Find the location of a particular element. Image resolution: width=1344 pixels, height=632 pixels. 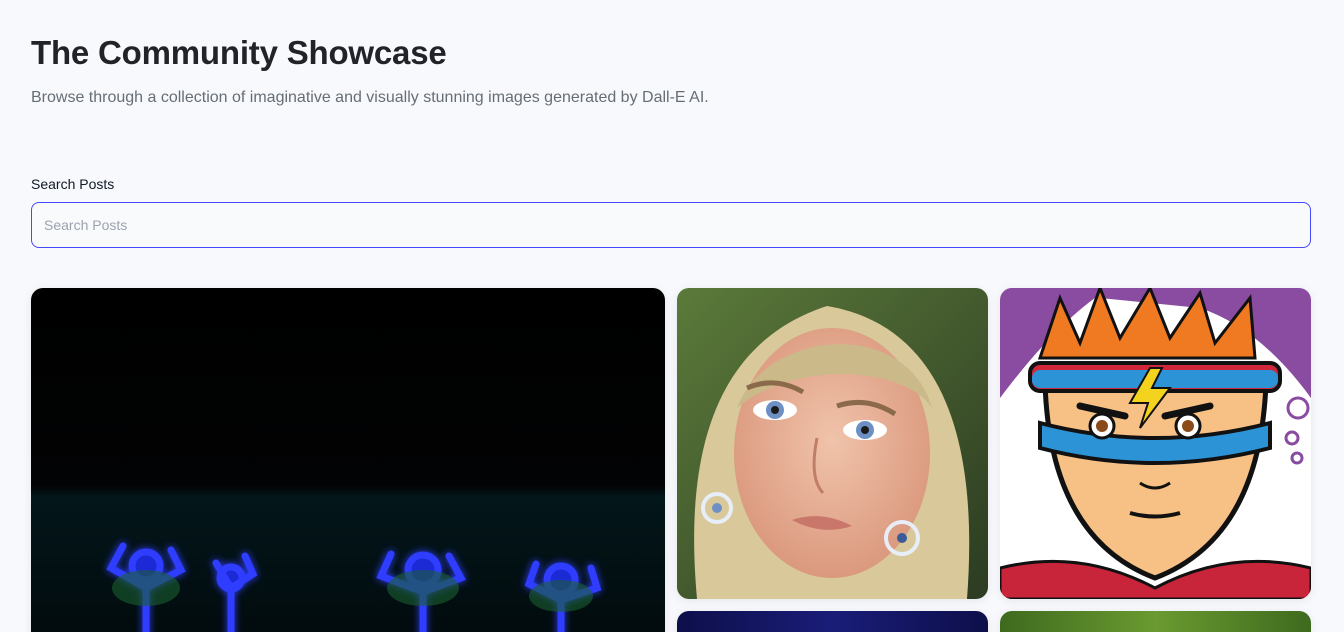

gallery-card-green is located at coordinates (1155, 621).